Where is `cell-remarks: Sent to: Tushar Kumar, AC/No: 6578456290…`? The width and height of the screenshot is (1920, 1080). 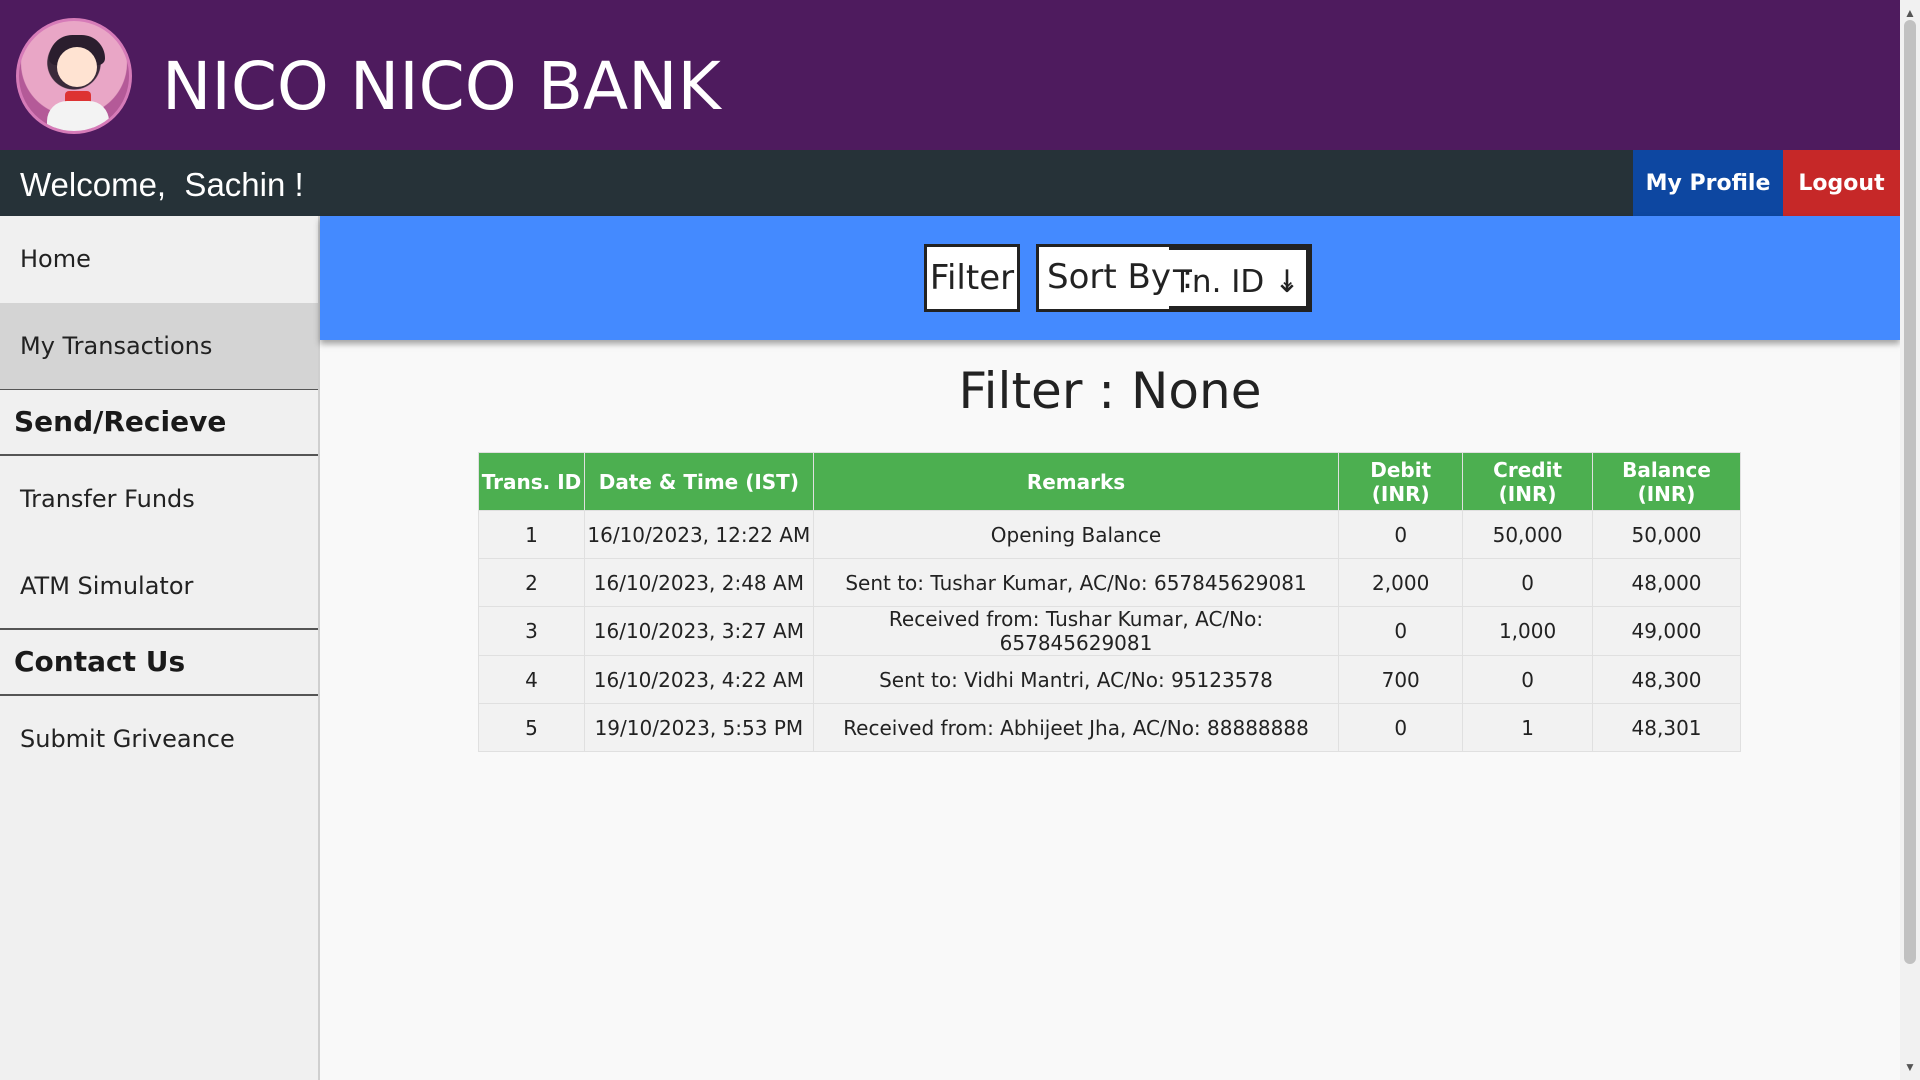 cell-remarks: Sent to: Tushar Kumar, AC/No: 6578456290… is located at coordinates (1076, 582).